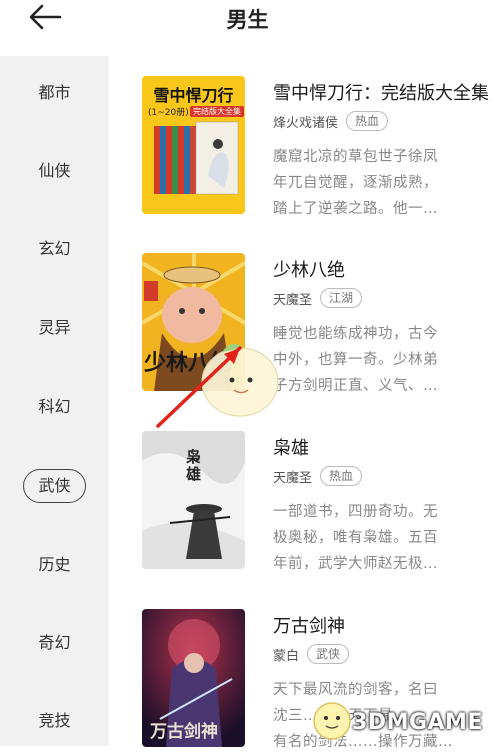  What do you see at coordinates (309, 270) in the screenshot?
I see `book-title: 少林八绝` at bounding box center [309, 270].